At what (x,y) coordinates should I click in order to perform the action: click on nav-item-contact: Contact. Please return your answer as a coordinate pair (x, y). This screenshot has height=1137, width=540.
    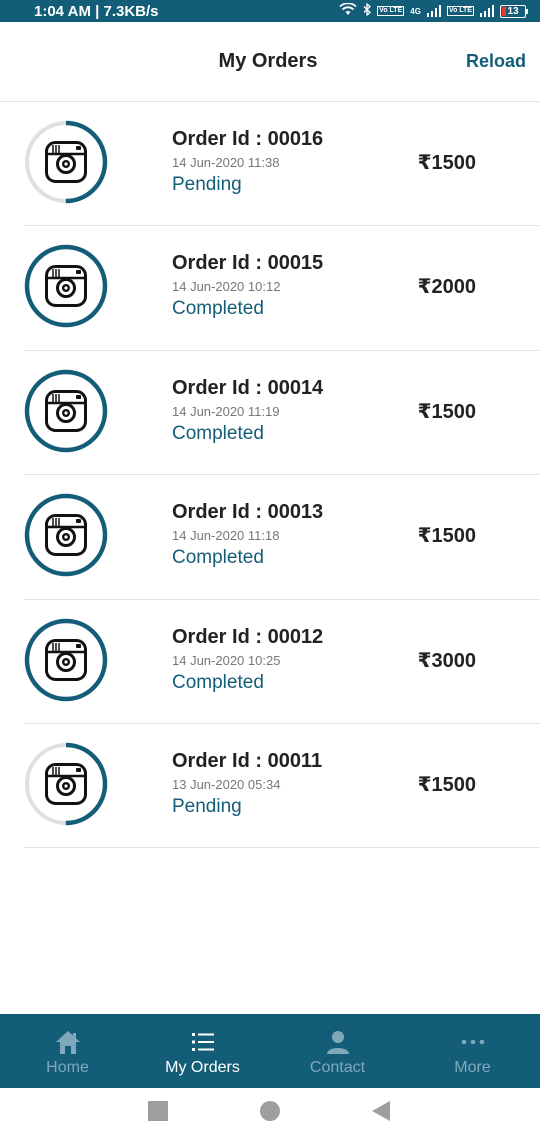
    Looking at the image, I should click on (337, 1051).